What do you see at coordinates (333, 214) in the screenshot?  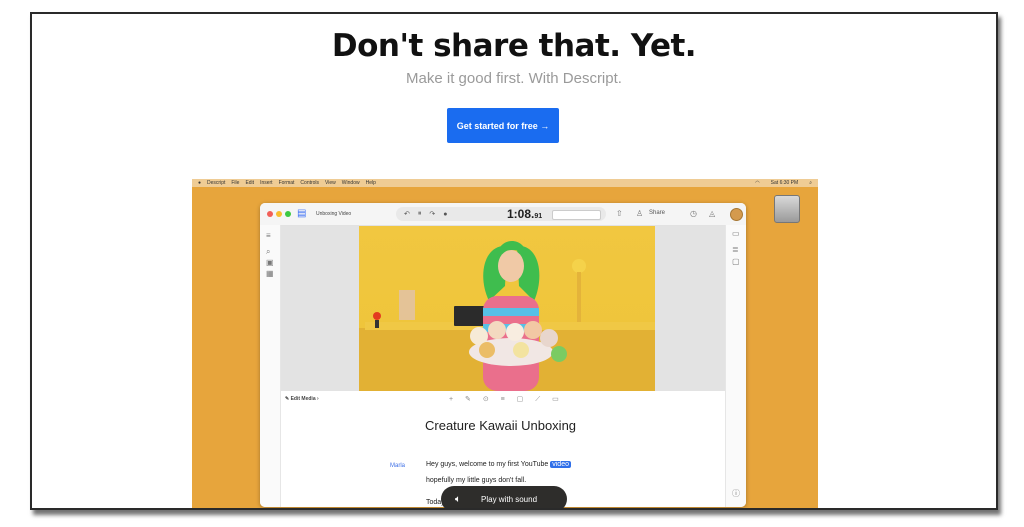 I see `document-title: Unboxing Video` at bounding box center [333, 214].